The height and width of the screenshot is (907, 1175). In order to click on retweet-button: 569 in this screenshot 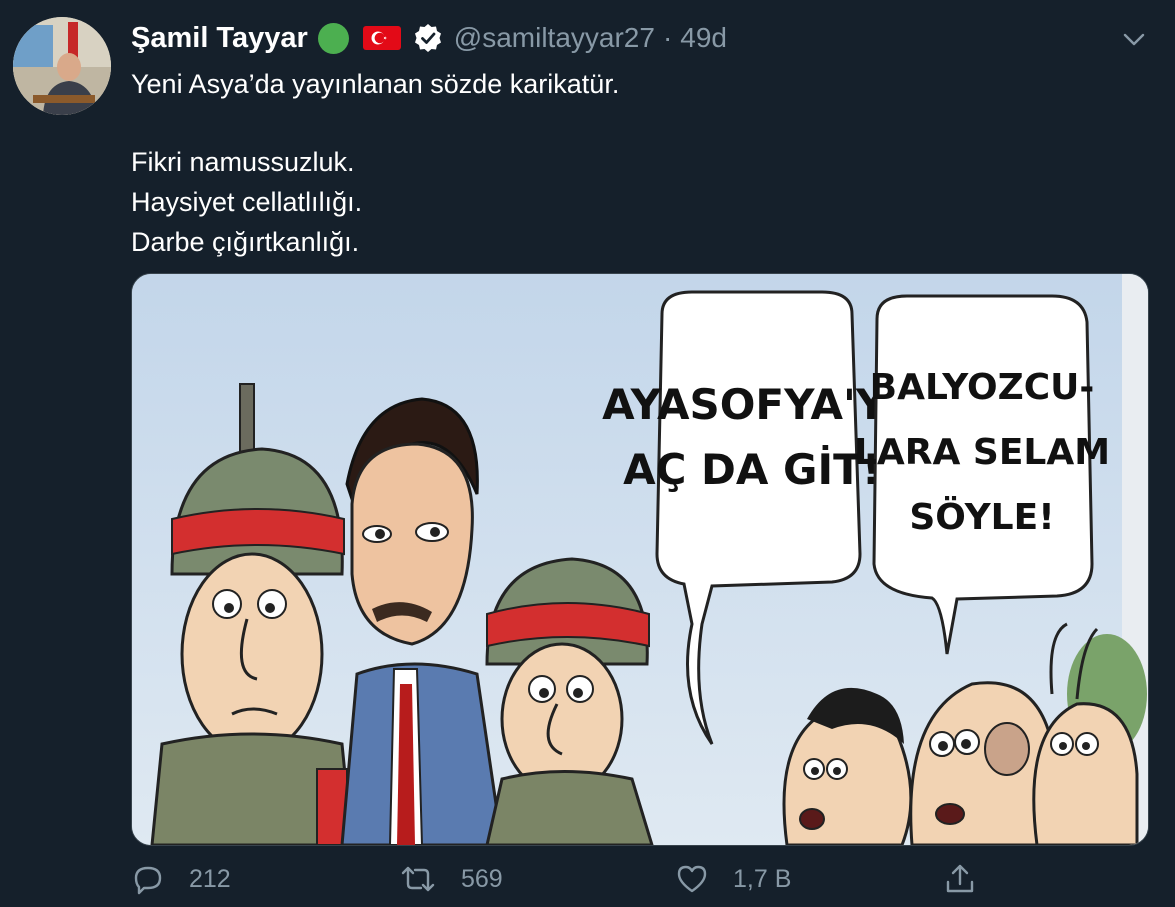, I will do `click(451, 879)`.